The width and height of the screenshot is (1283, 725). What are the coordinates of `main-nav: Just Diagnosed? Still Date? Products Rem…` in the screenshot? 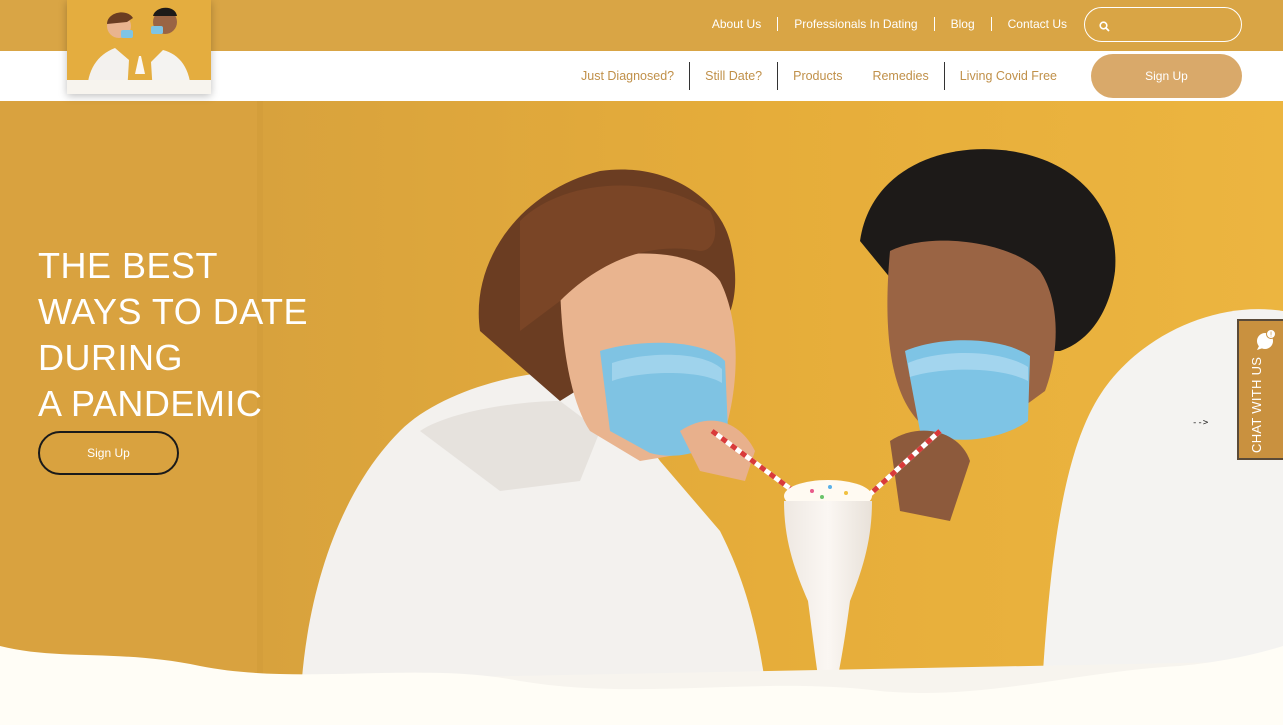 It's located at (819, 76).